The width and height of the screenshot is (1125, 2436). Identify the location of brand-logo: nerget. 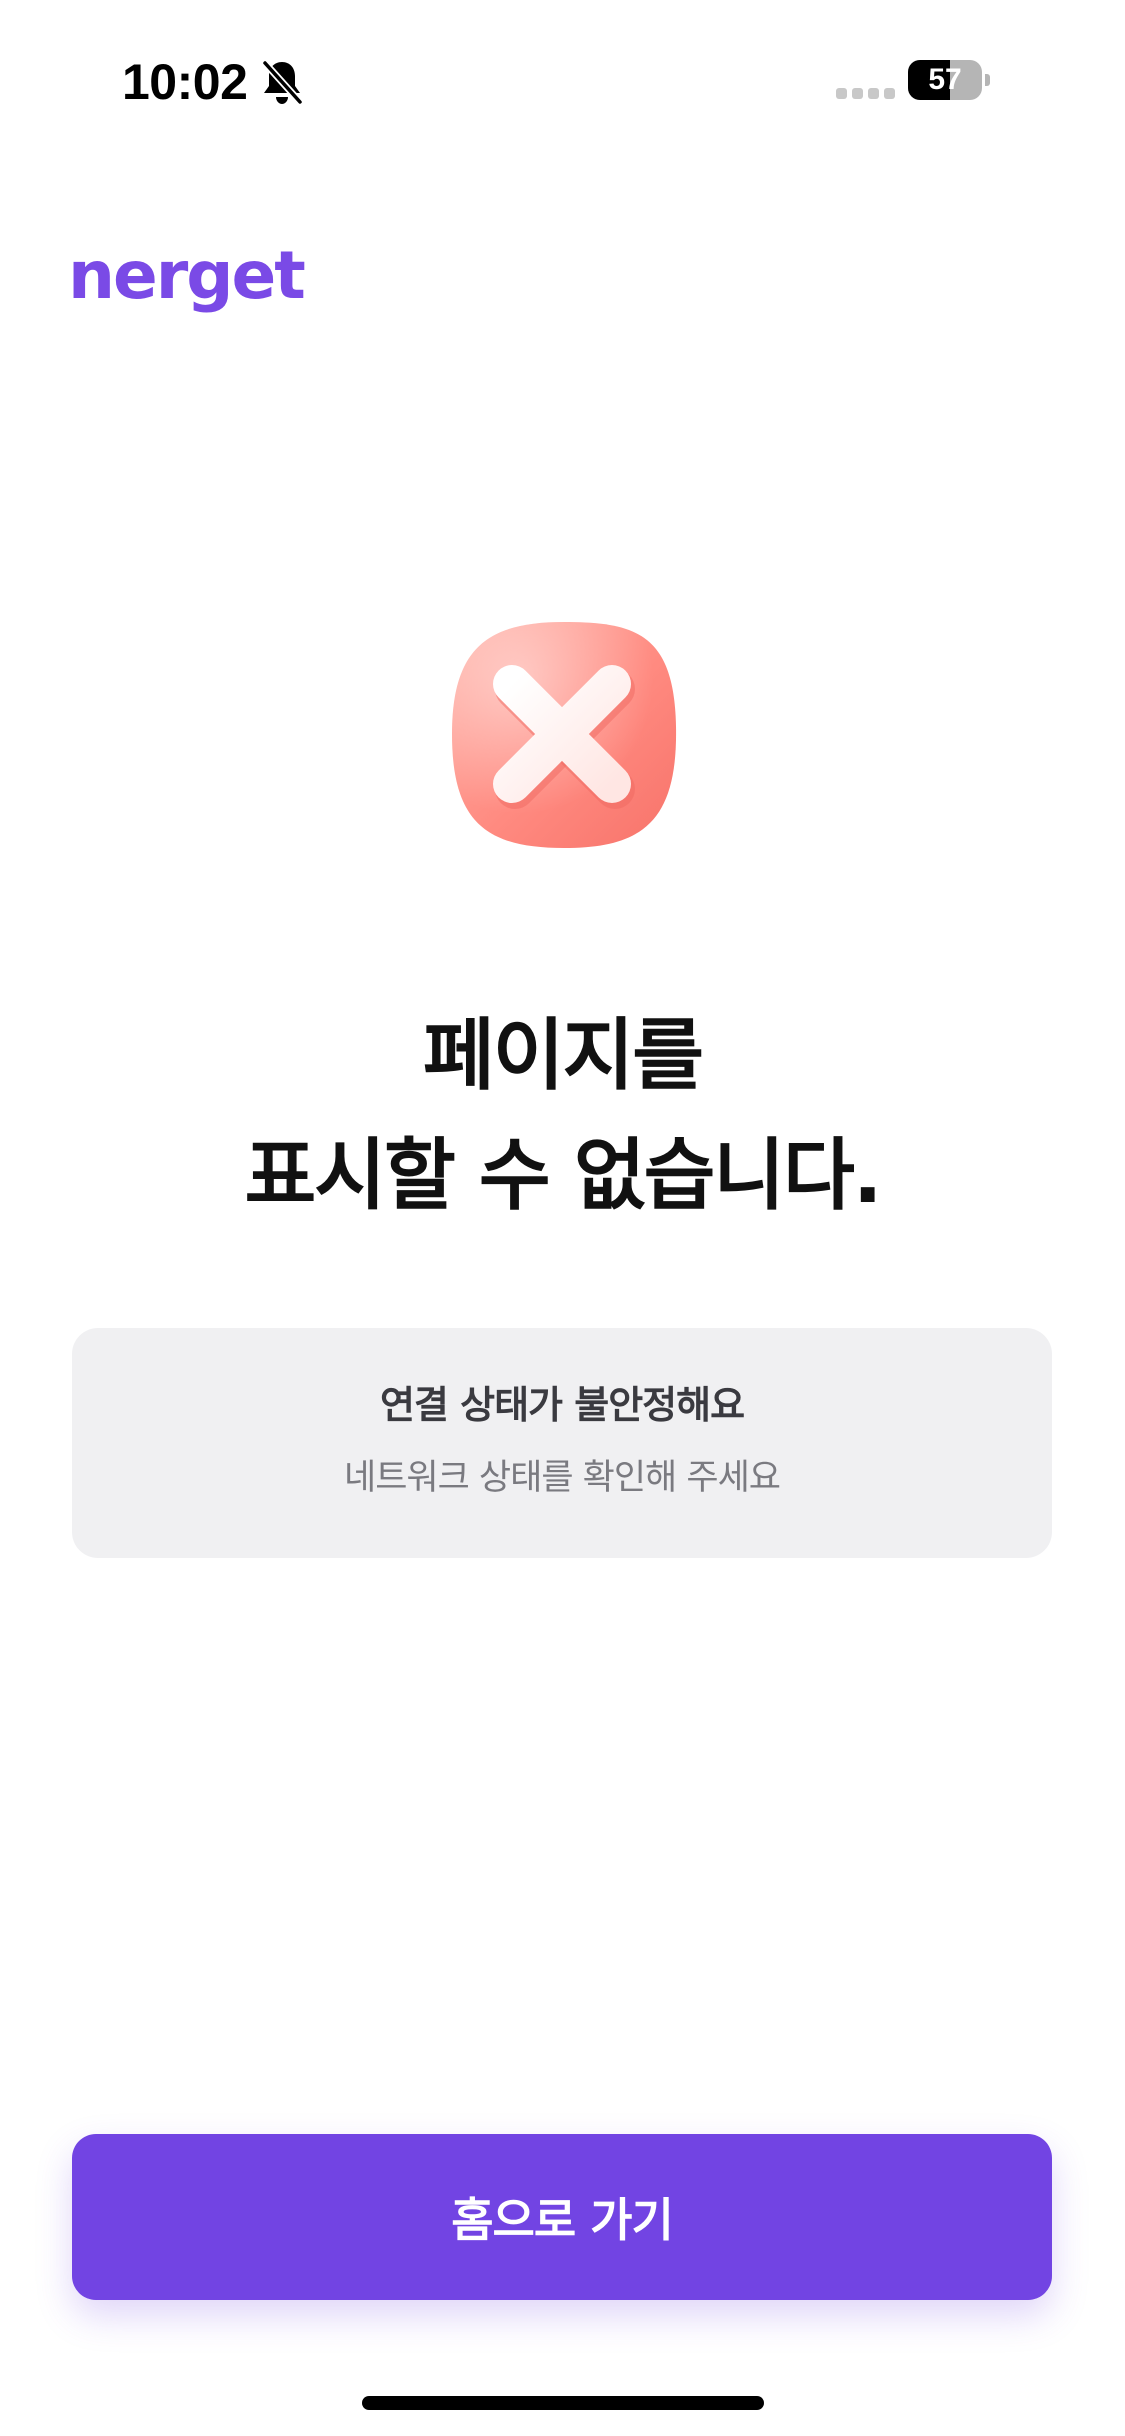
(188, 282).